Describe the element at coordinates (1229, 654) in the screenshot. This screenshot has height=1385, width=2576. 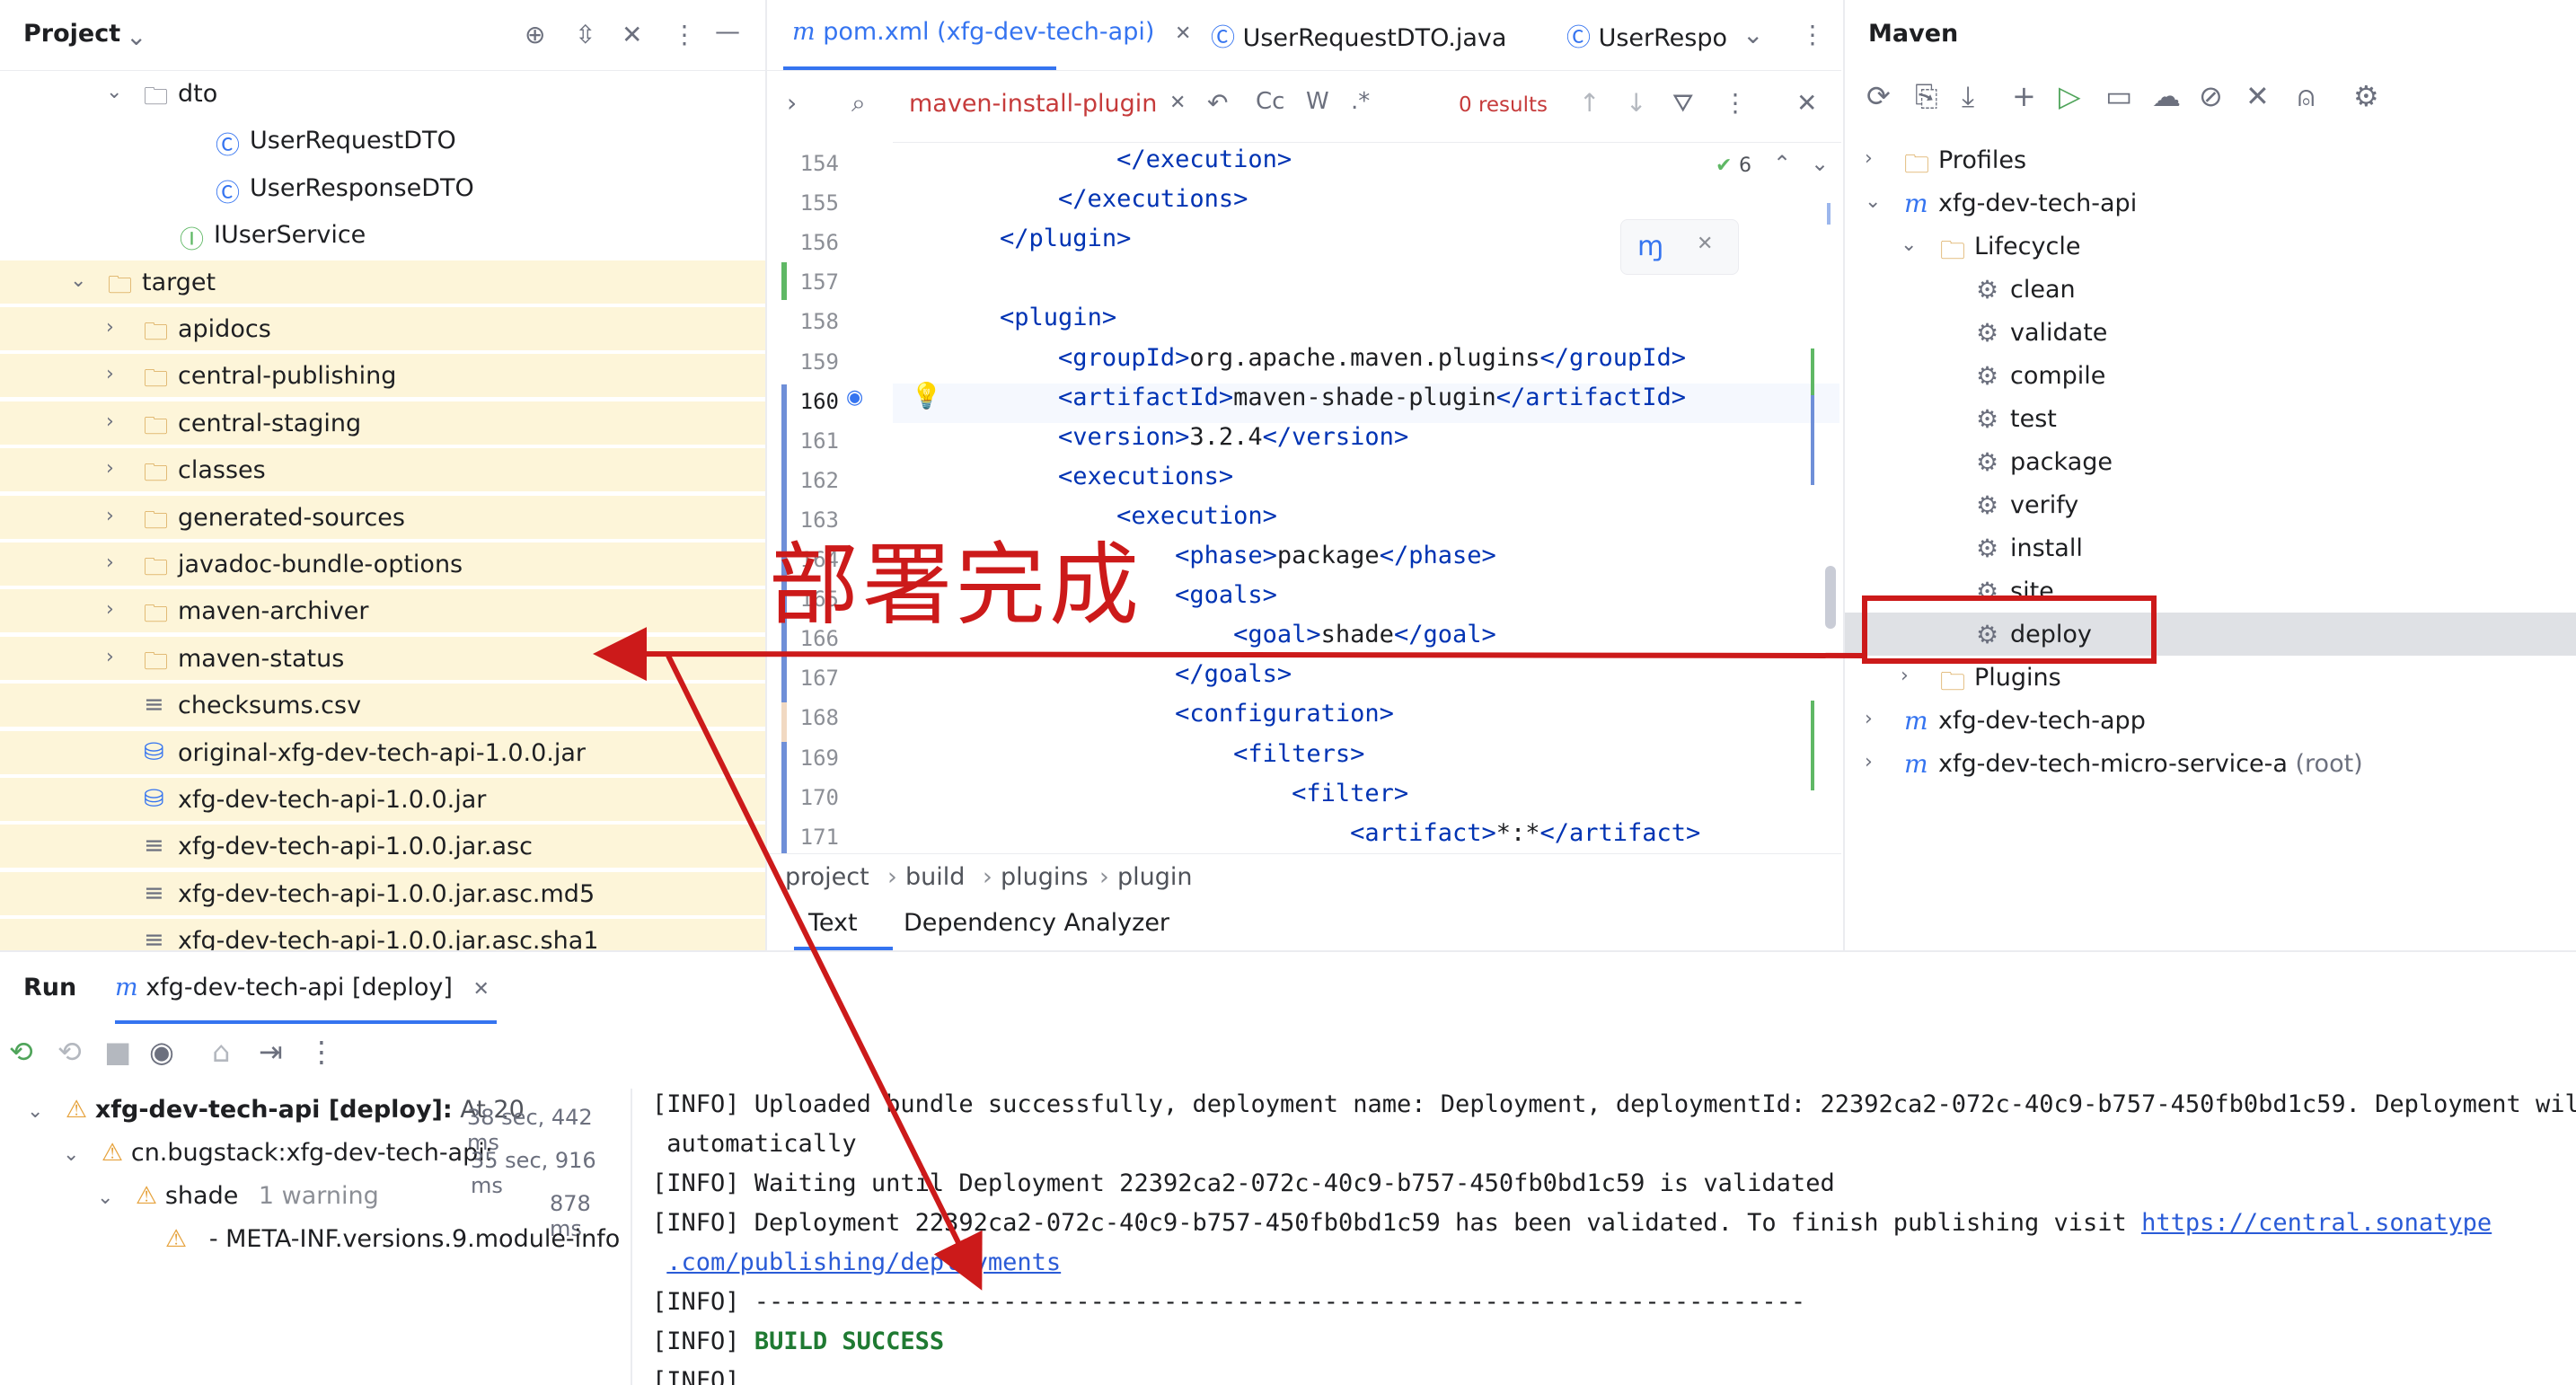
I see `arrow-to-target` at that location.